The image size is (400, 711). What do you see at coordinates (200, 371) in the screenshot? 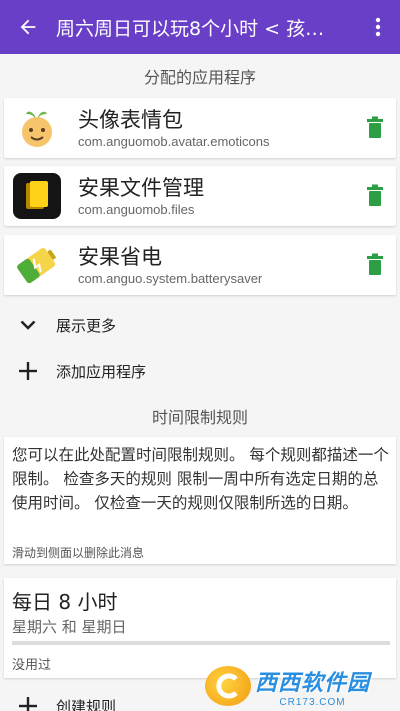
I see `add-app-button: 添加应用程序` at bounding box center [200, 371].